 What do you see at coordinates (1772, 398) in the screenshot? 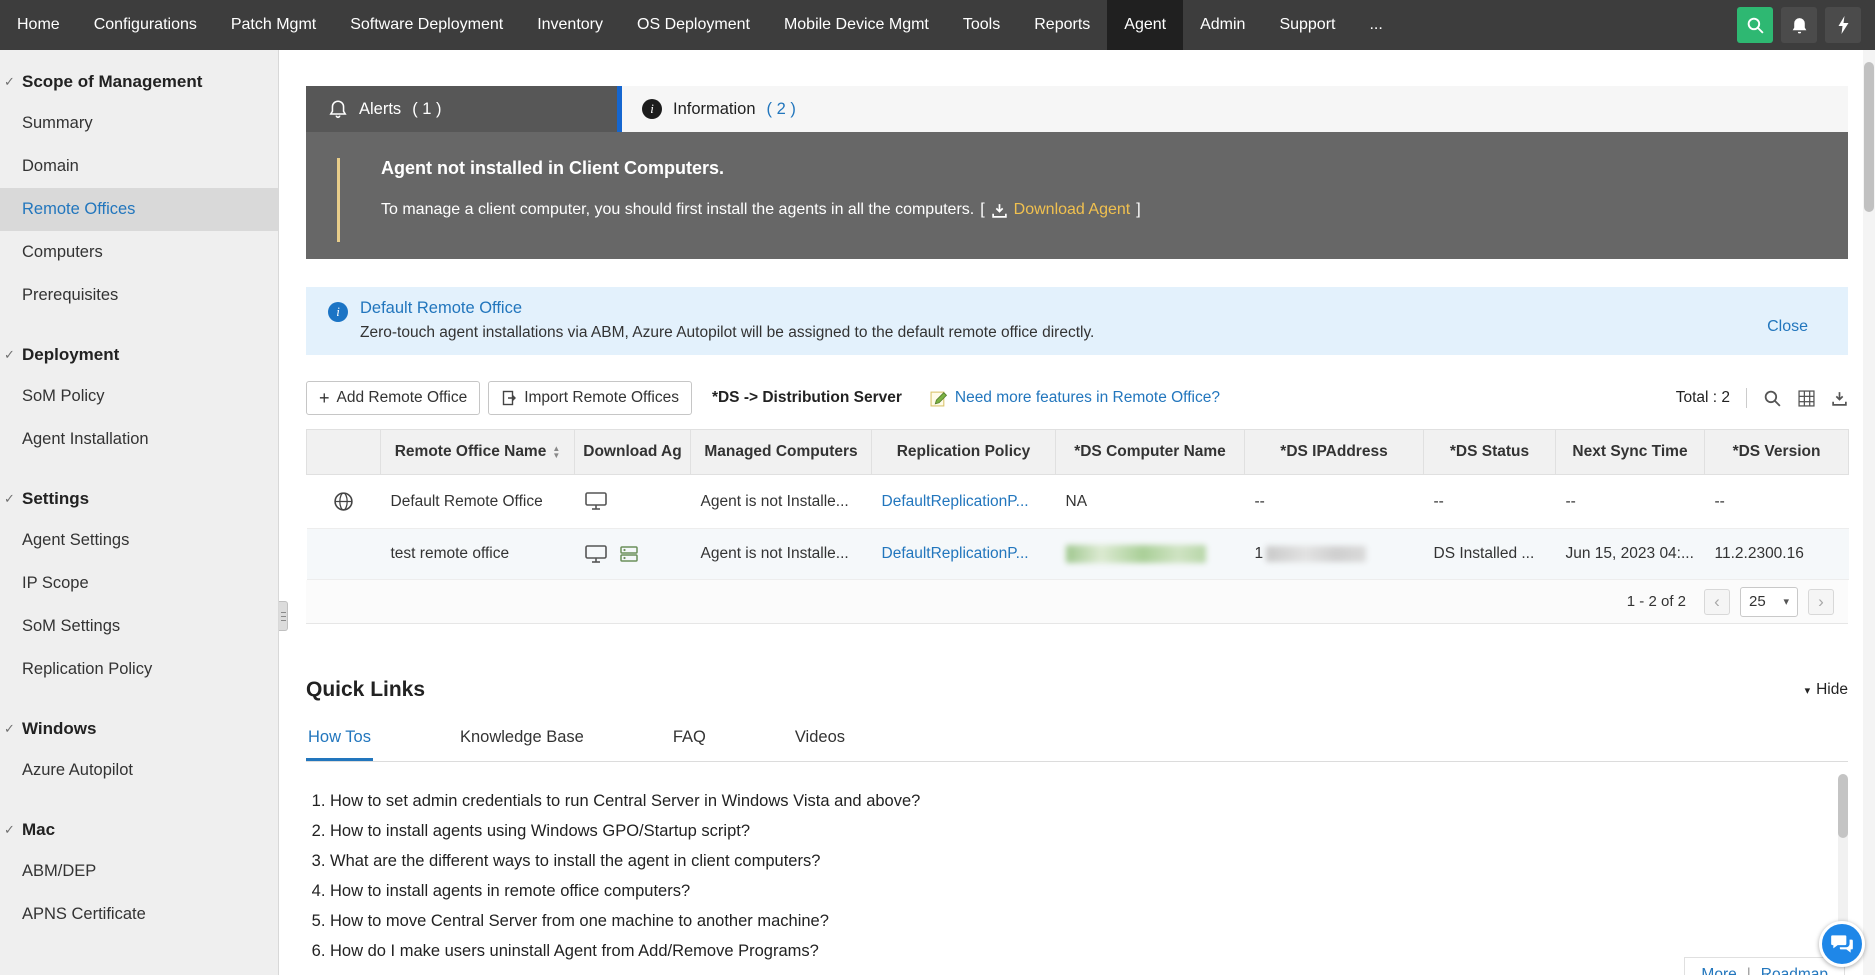
I see `search-table-icon` at bounding box center [1772, 398].